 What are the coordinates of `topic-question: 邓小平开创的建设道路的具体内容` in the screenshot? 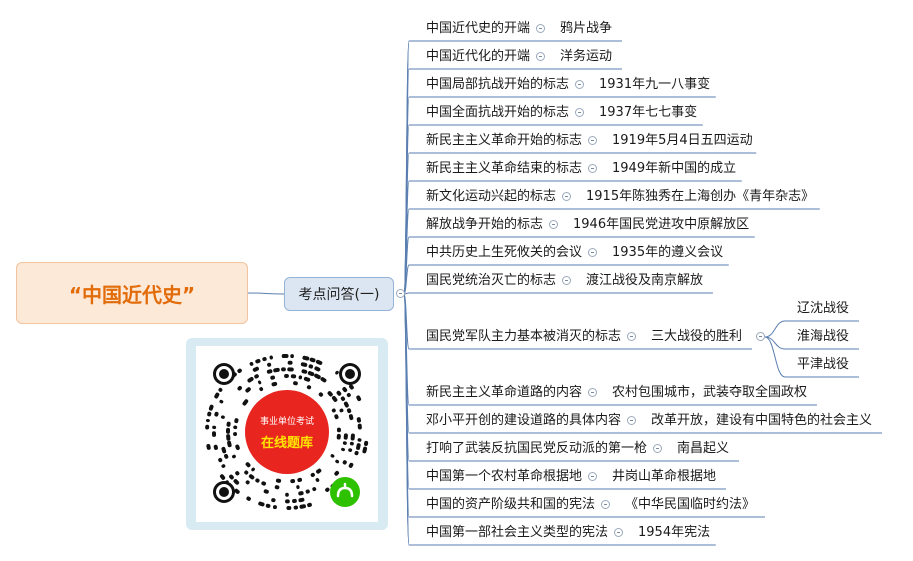 It's located at (523, 421).